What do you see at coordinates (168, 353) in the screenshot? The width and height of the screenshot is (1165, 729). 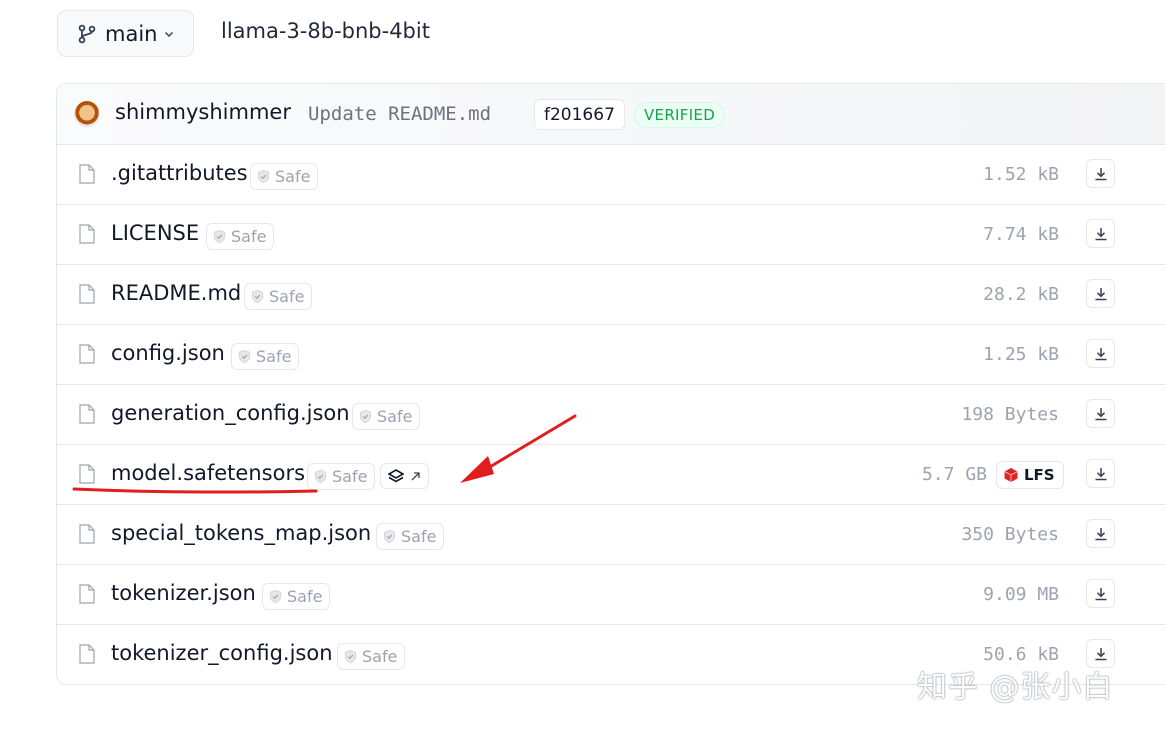 I see `file-name-link: config.json` at bounding box center [168, 353].